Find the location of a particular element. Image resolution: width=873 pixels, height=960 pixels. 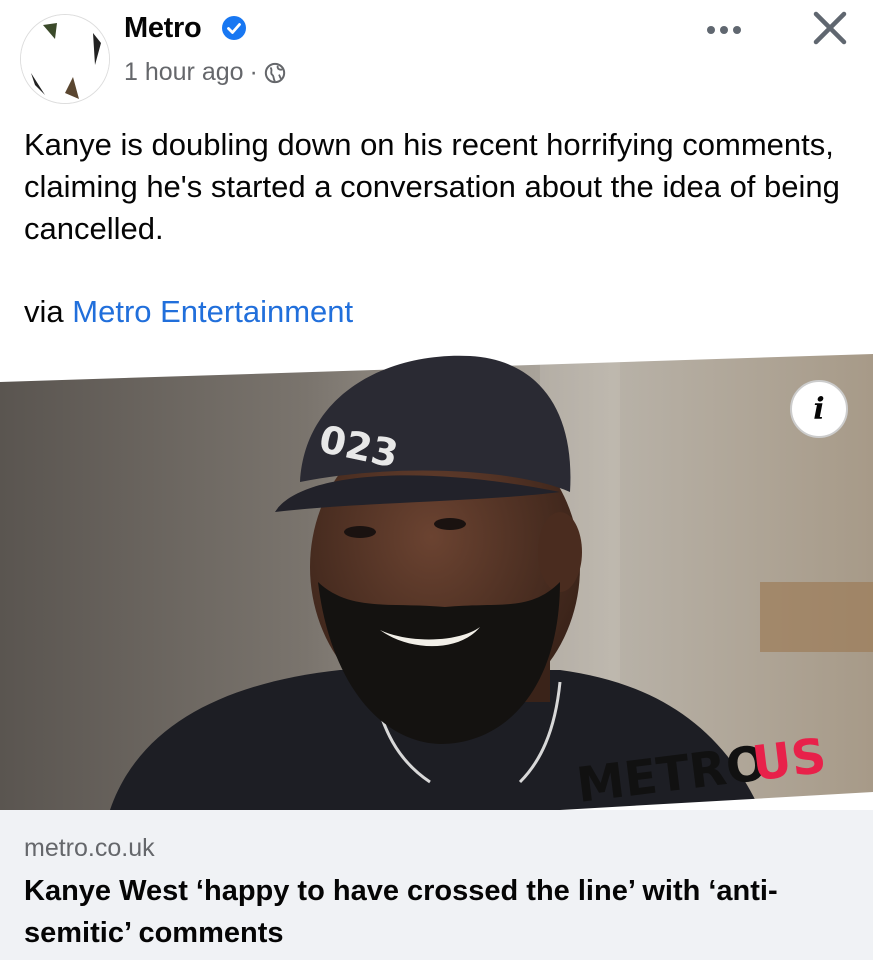

via-line: via Metro Entertainment is located at coordinates (188, 312).